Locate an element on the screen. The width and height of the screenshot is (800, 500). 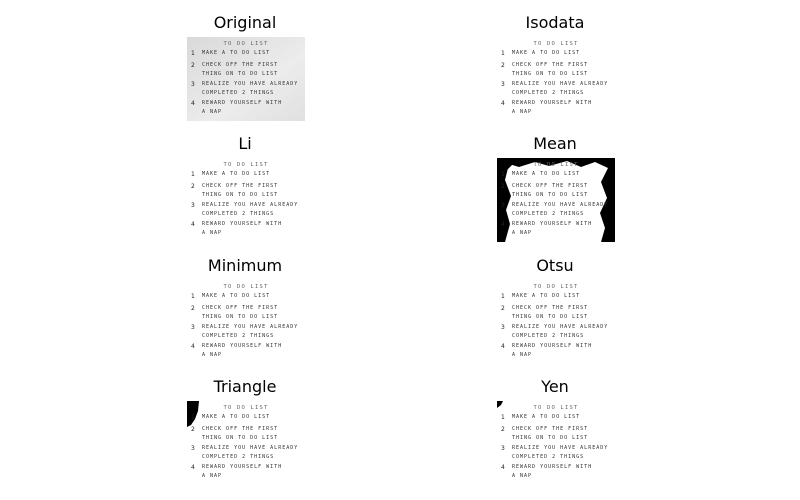
panel-title-isodata: Isodata is located at coordinates (555, 22).